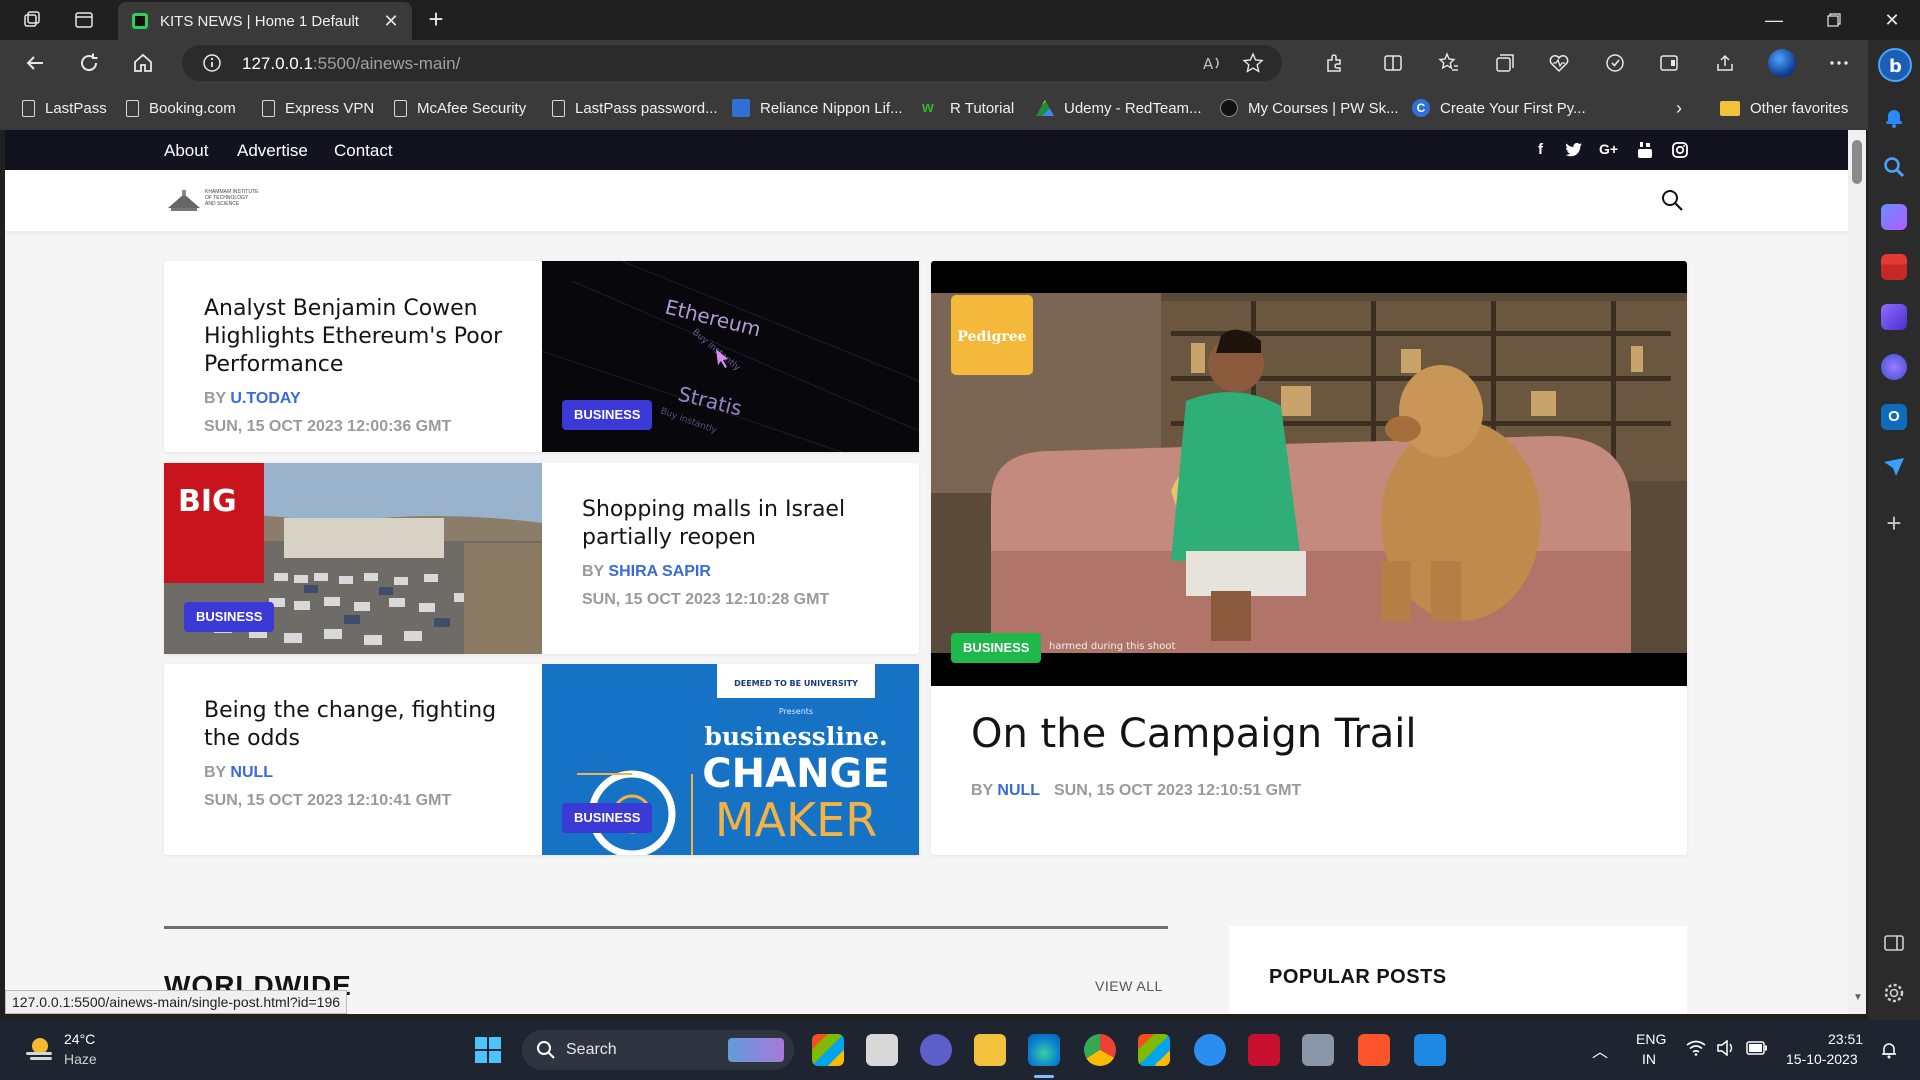  I want to click on clock-time: 23:51, so click(1845, 1039).